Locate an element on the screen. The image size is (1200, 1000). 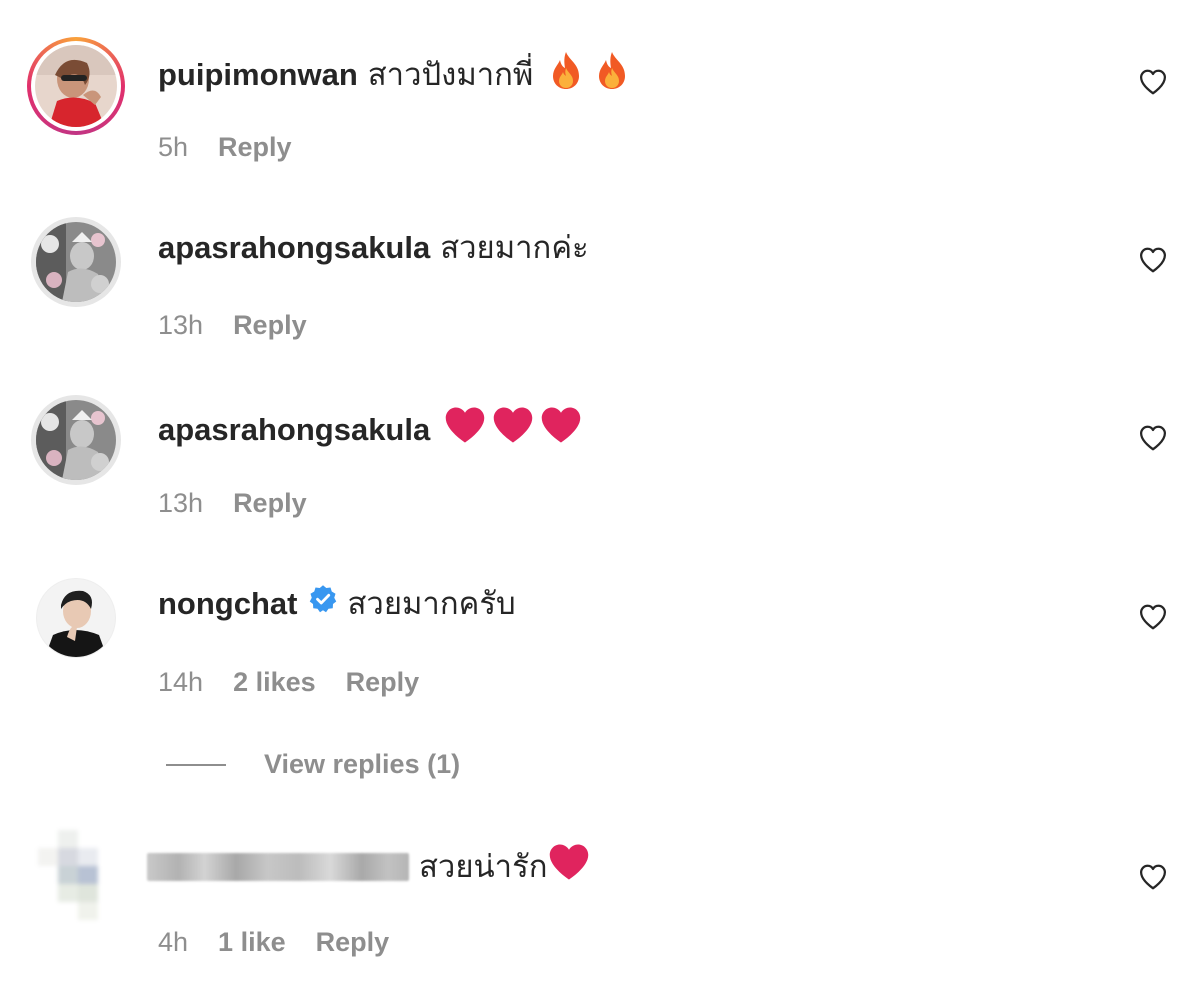
verified-badge-icon is located at coordinates (323, 604).